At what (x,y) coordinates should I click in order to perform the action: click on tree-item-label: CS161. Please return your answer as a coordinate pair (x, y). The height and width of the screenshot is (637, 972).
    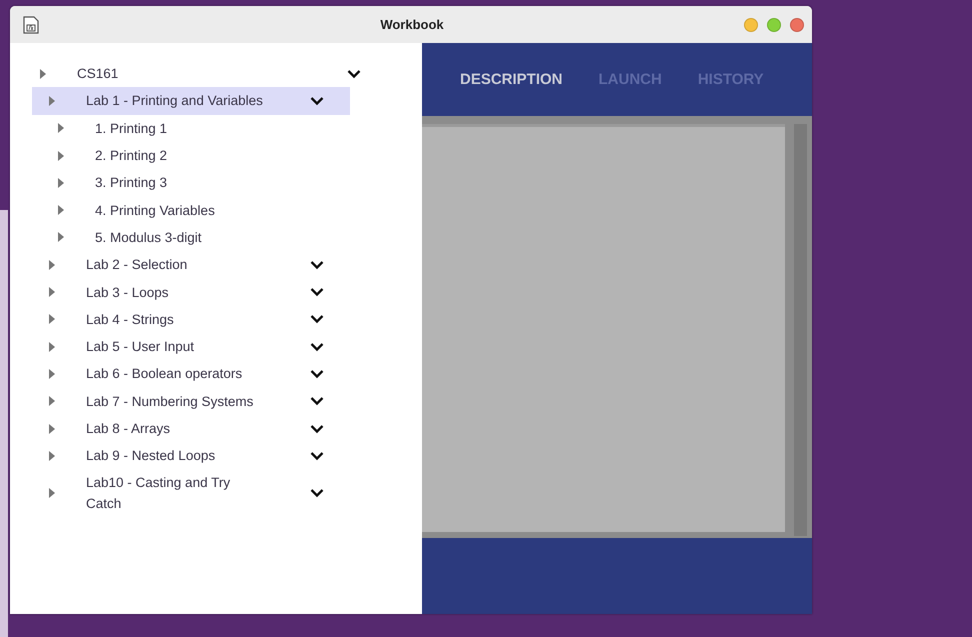
    Looking at the image, I should click on (98, 74).